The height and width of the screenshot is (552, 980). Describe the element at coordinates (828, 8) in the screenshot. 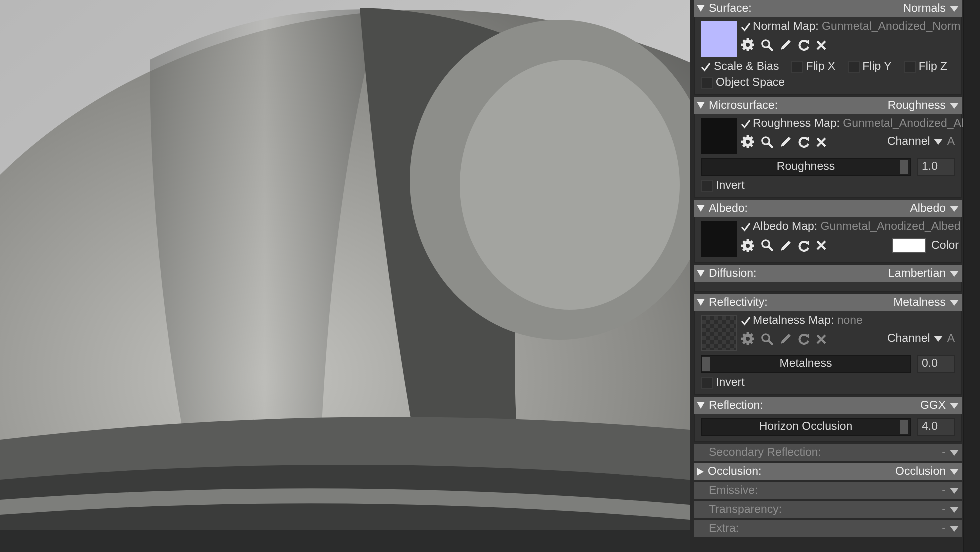

I see `section-header: Surface: Normals` at that location.